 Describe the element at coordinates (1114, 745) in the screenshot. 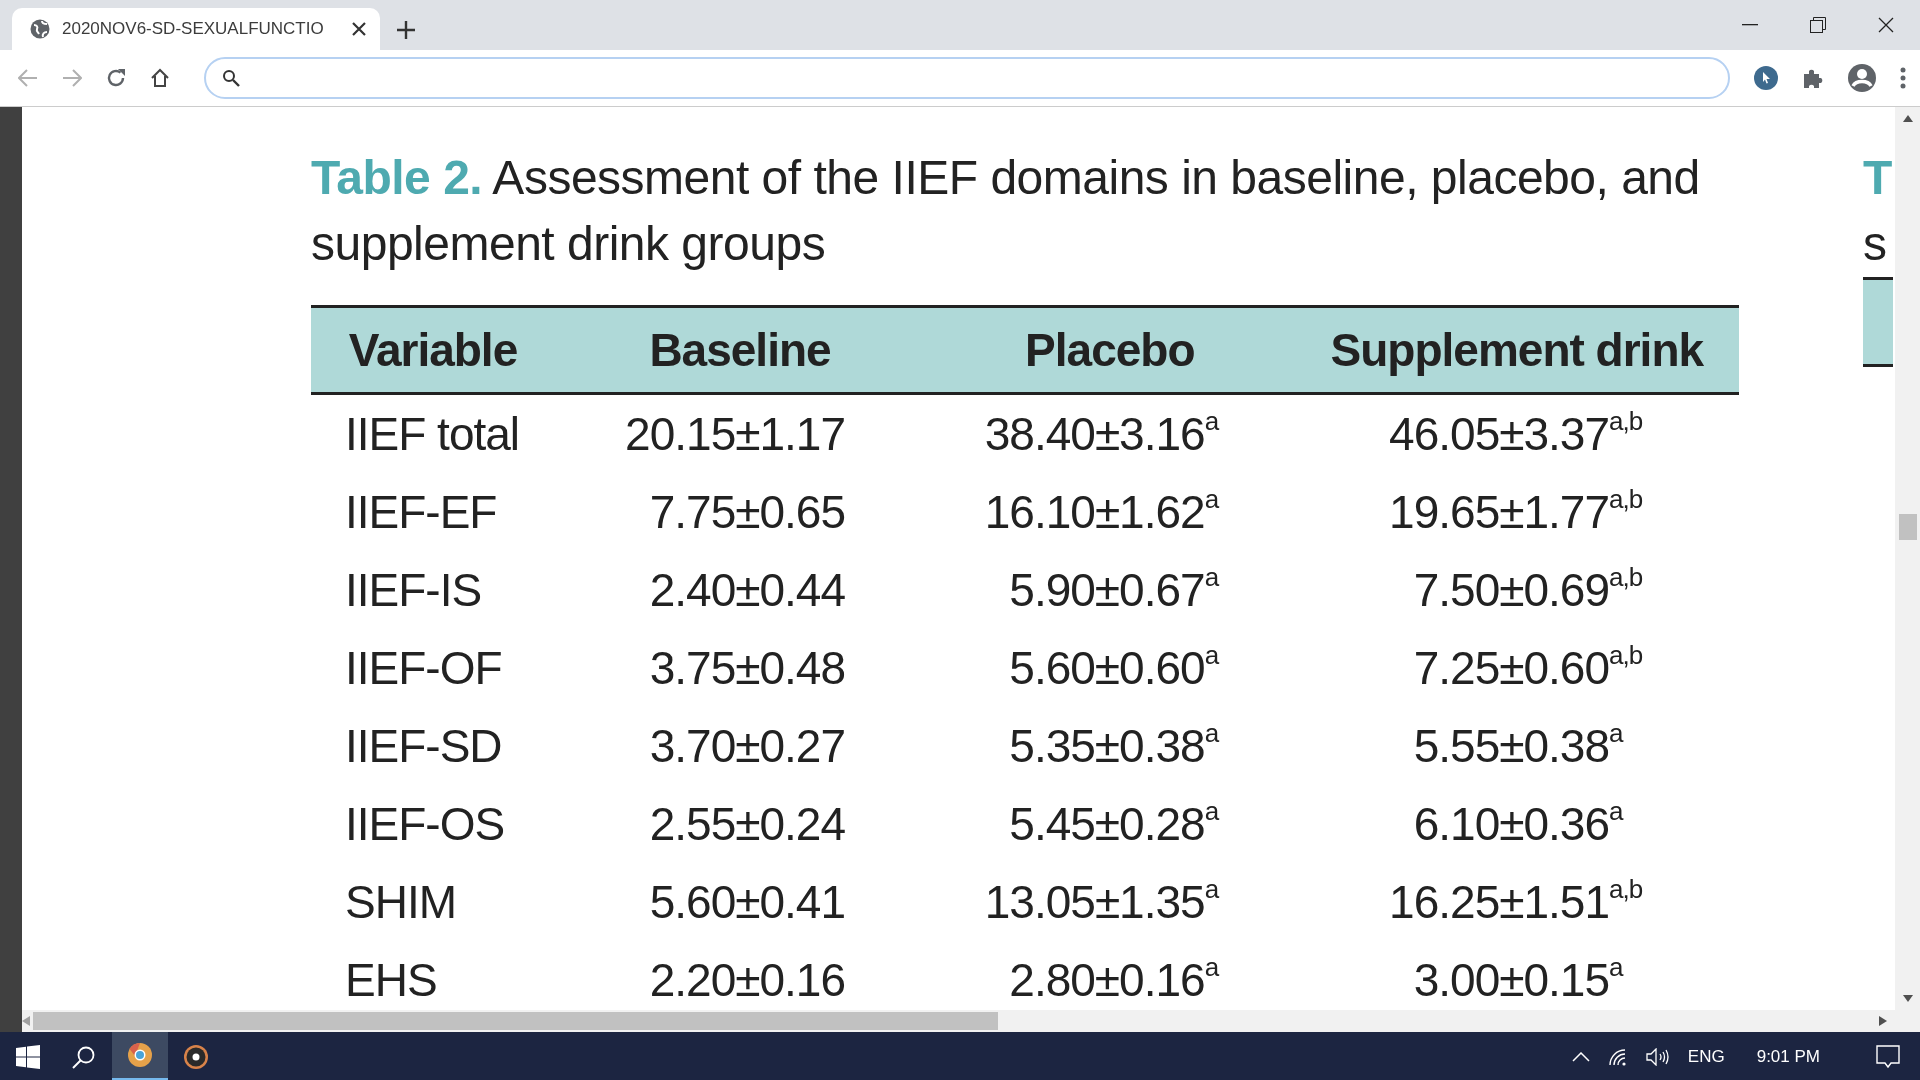

I see `table-cell-text: 5.35±0.38$^{a}$` at that location.